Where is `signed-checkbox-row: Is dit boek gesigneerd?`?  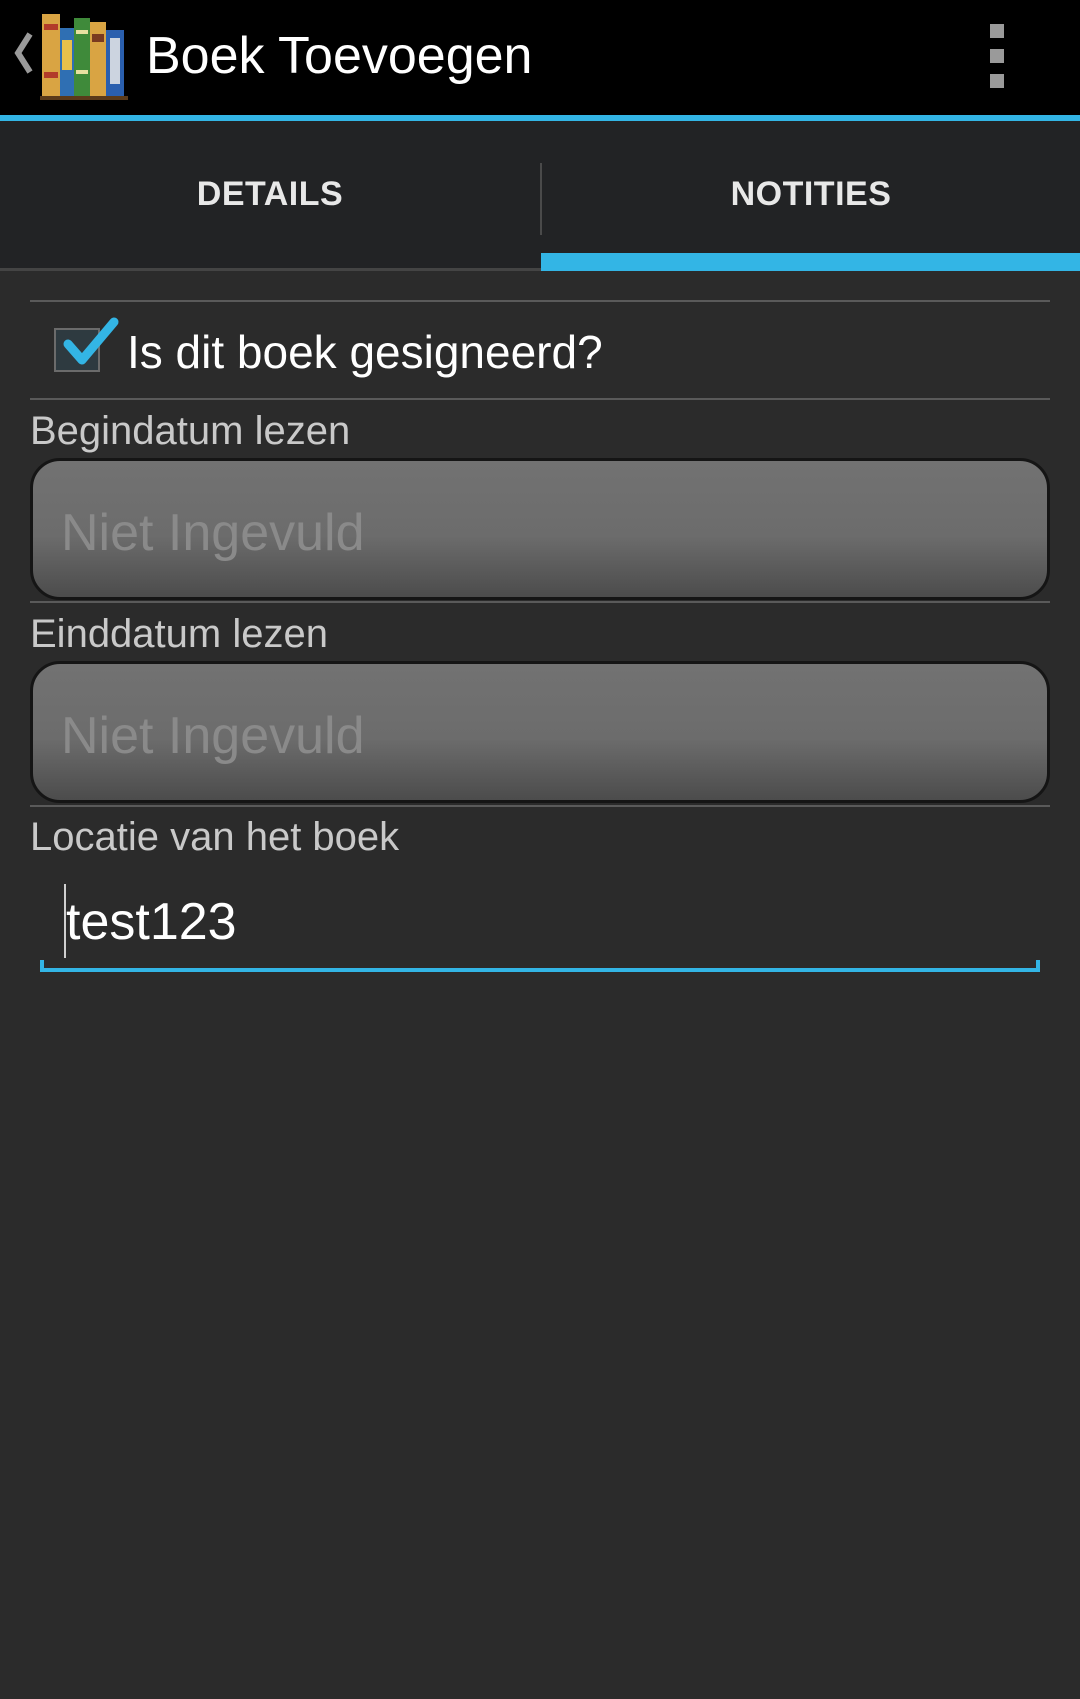
signed-checkbox-row: Is dit boek gesigneerd? is located at coordinates (540, 350).